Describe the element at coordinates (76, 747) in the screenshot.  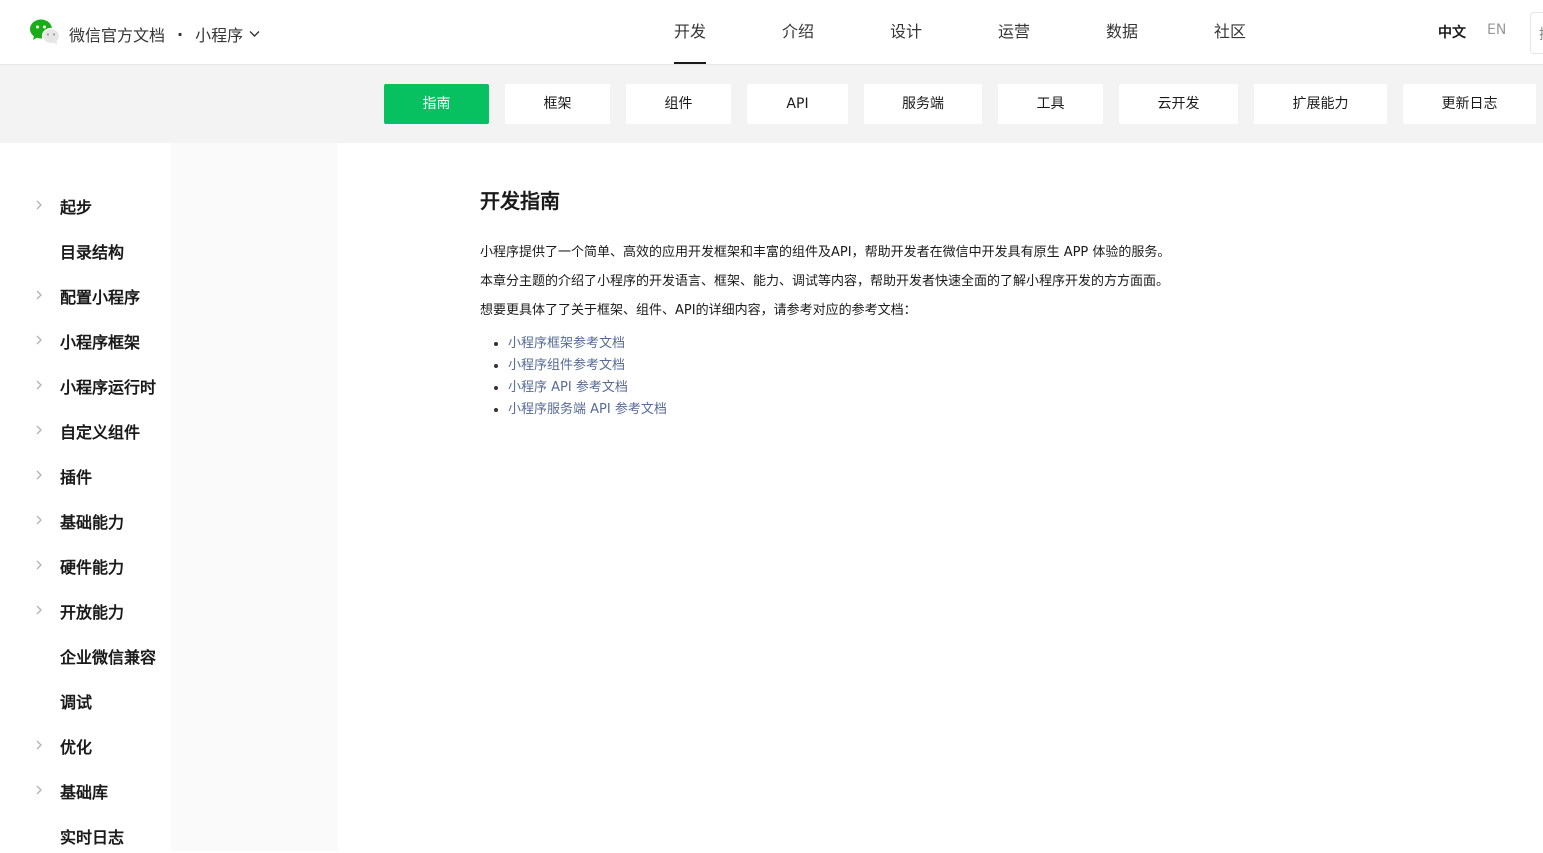
I see `sidebar-item-label: 优化` at that location.